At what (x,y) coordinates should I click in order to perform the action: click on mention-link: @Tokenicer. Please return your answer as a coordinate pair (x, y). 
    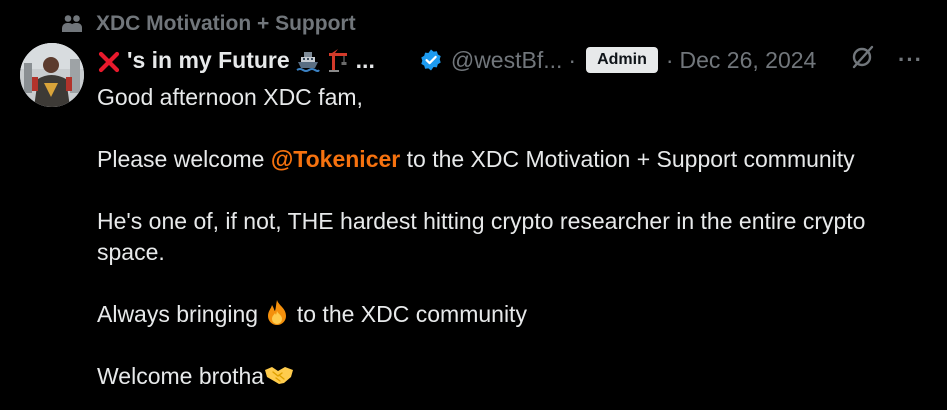
    Looking at the image, I should click on (335, 159).